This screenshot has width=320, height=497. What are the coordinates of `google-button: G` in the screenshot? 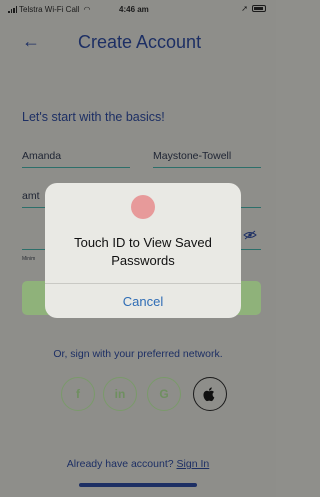 It's located at (164, 394).